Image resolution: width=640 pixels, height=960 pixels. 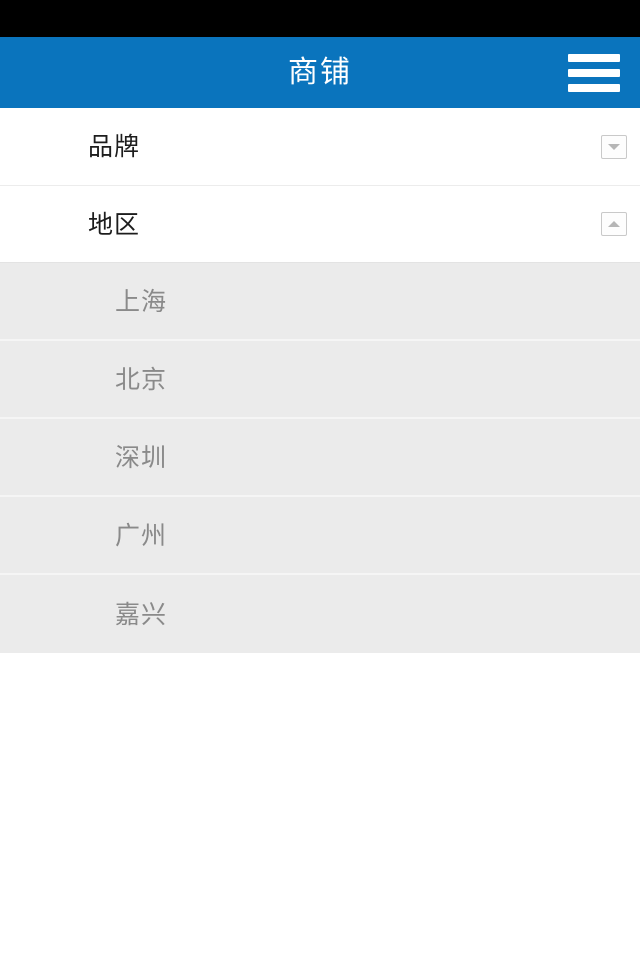 What do you see at coordinates (141, 614) in the screenshot?
I see `region-option-label: 嘉兴` at bounding box center [141, 614].